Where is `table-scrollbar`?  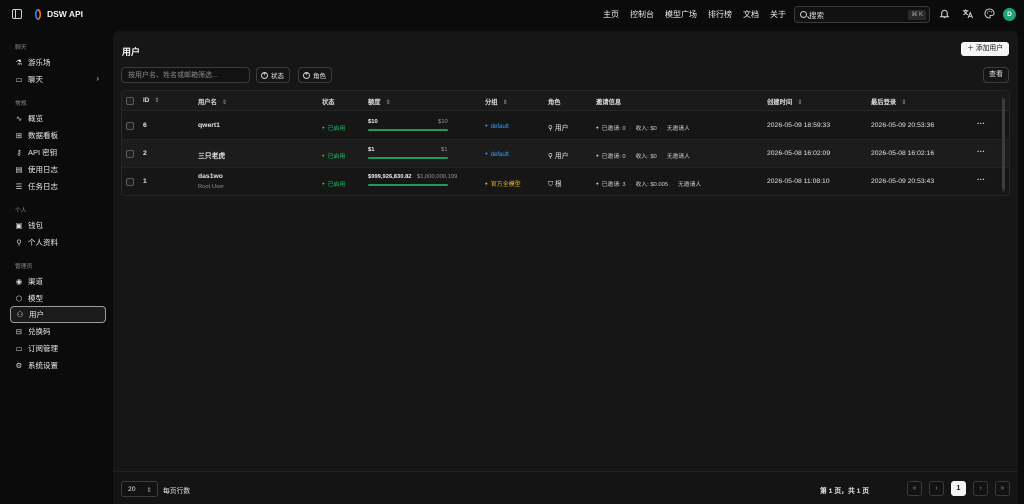 table-scrollbar is located at coordinates (1003, 144).